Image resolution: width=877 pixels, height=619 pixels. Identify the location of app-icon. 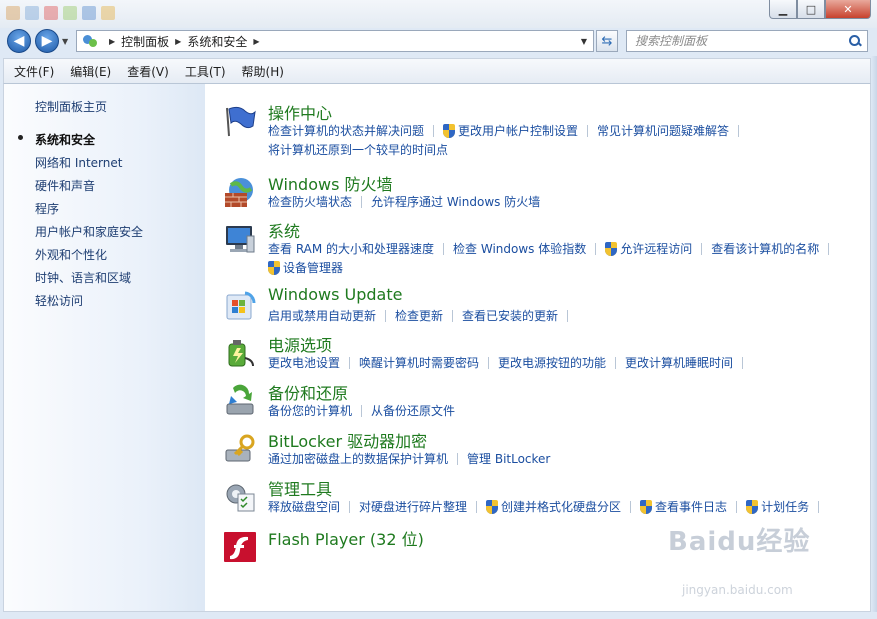
(70, 13).